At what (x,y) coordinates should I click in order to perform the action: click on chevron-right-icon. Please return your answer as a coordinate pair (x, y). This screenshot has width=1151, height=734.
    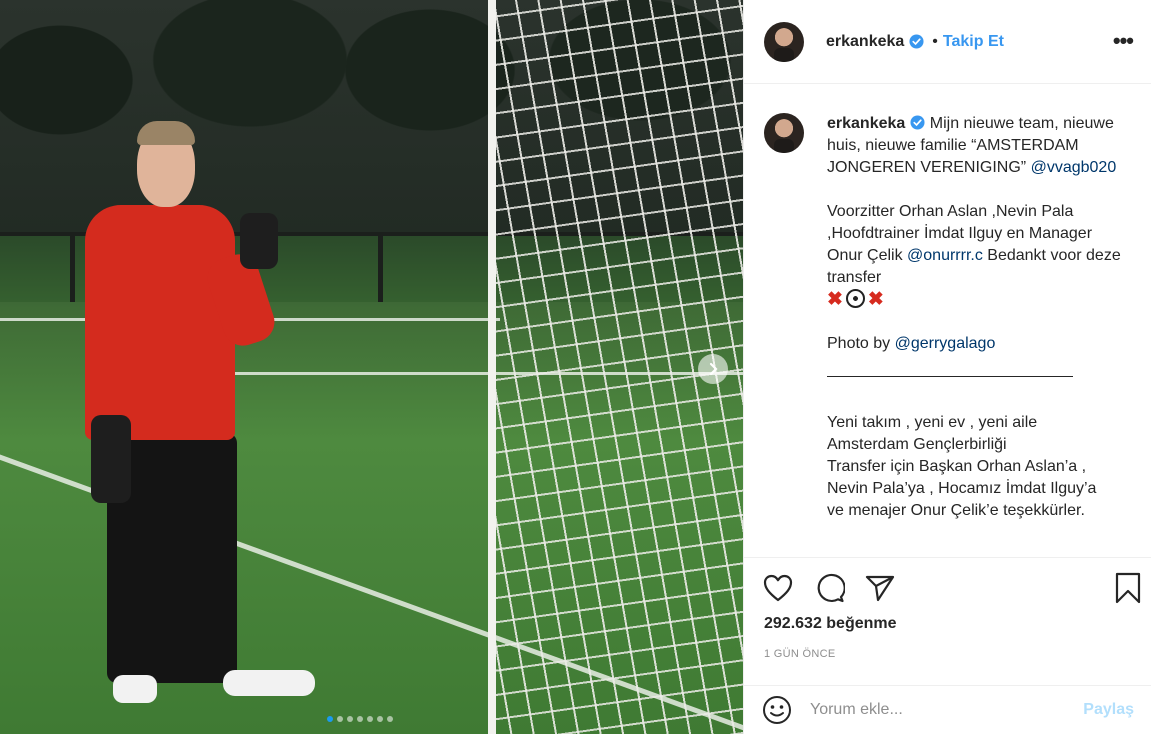
    Looking at the image, I should click on (713, 369).